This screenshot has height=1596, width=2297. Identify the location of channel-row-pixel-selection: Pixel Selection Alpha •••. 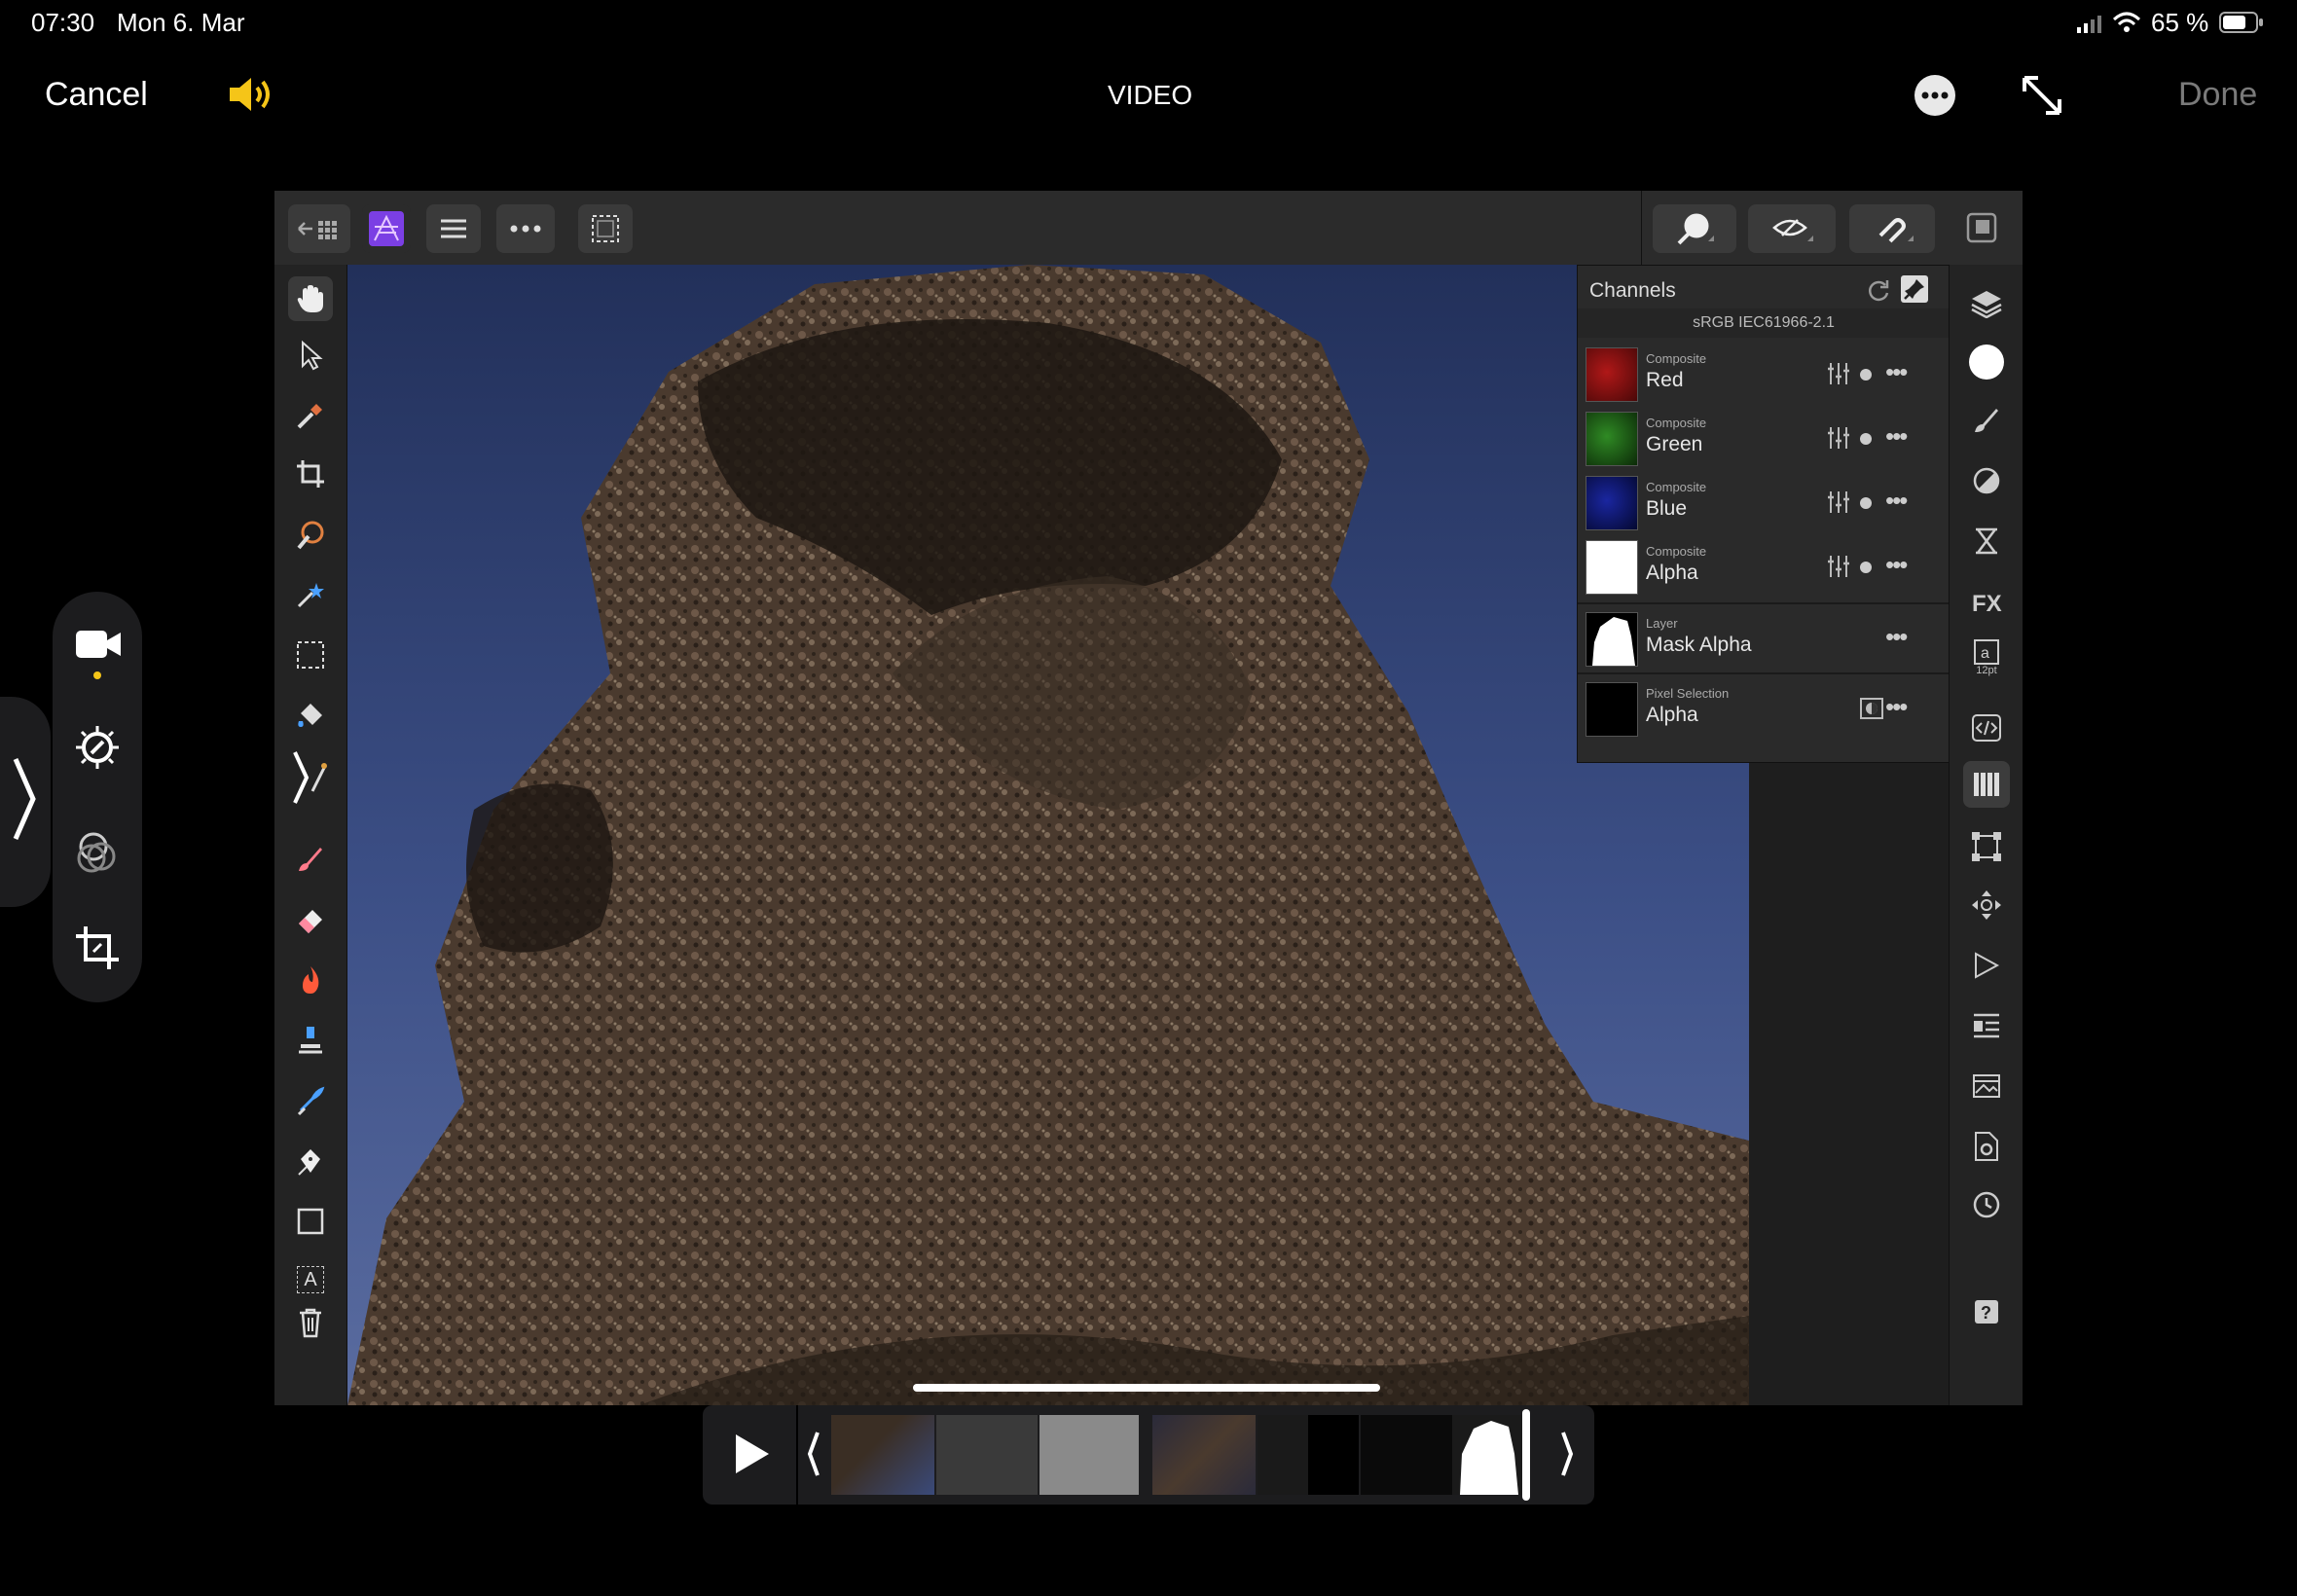
(1764, 709).